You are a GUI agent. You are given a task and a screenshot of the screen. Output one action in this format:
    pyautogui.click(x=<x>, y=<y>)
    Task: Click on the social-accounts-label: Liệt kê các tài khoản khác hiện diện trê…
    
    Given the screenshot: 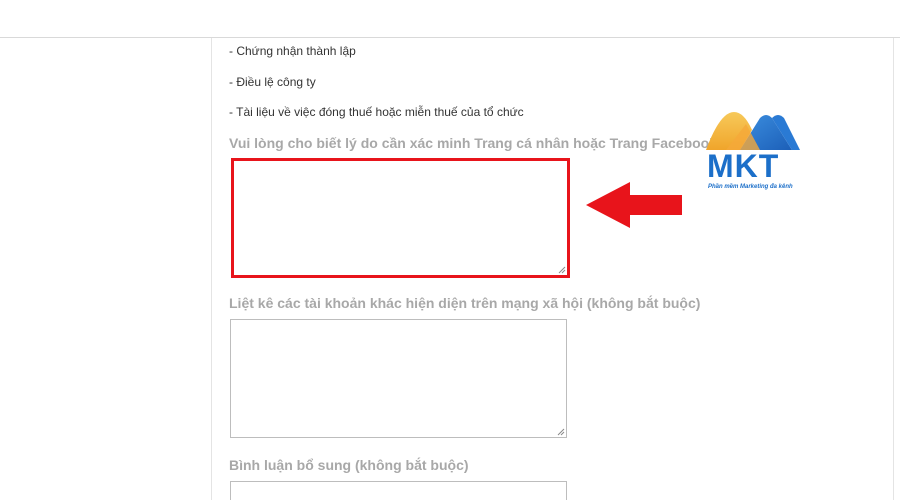 What is the action you would take?
    pyautogui.click(x=465, y=303)
    